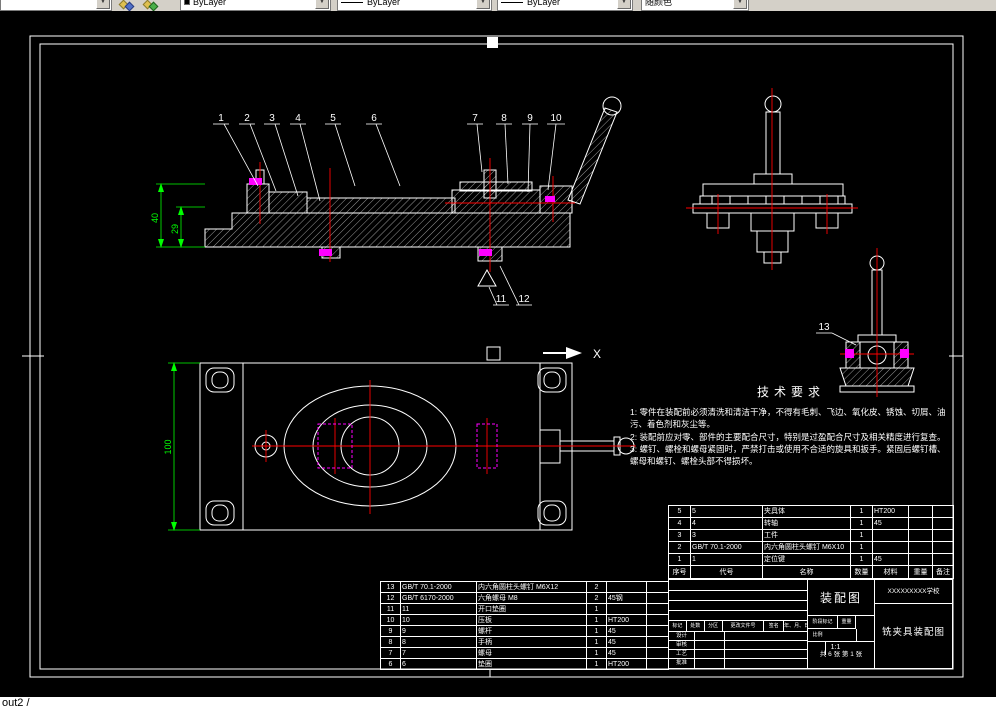 The width and height of the screenshot is (996, 710). Describe the element at coordinates (556, 152) in the screenshot. I see `callout-10: 10` at that location.